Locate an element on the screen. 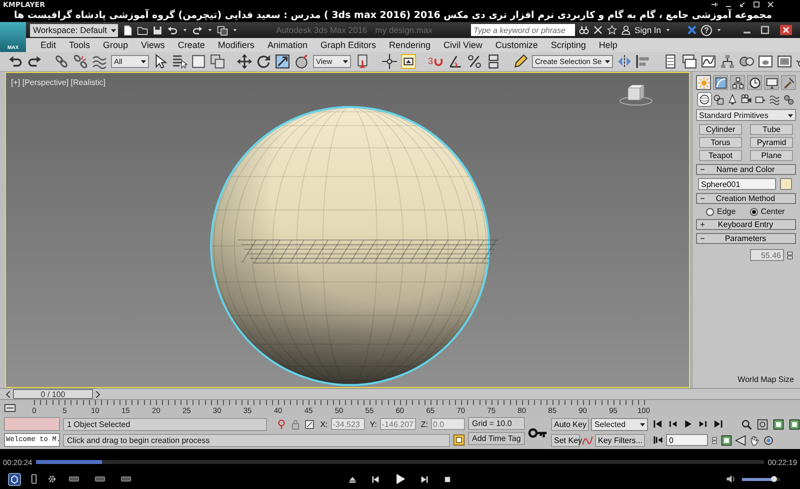  stacked-windows-icon is located at coordinates (689, 61).